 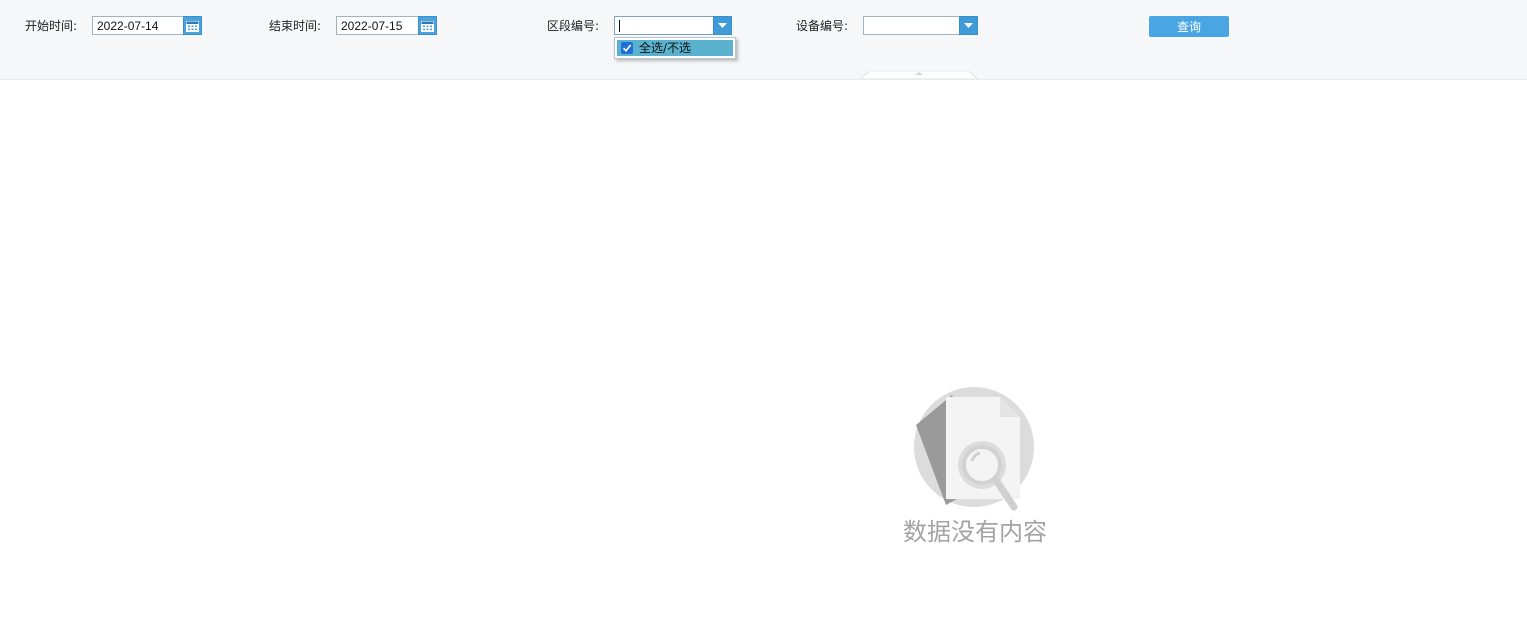 I want to click on empty-state-text: 数据没有内容, so click(x=975, y=532).